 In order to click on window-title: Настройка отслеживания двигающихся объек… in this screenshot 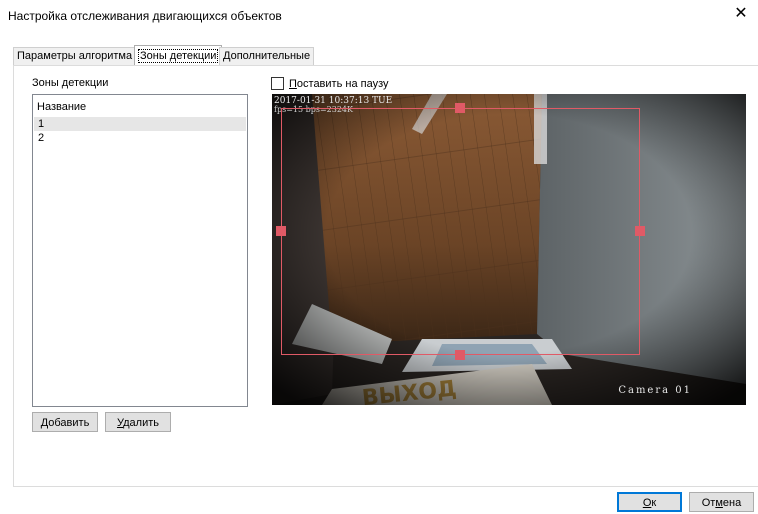, I will do `click(145, 16)`.